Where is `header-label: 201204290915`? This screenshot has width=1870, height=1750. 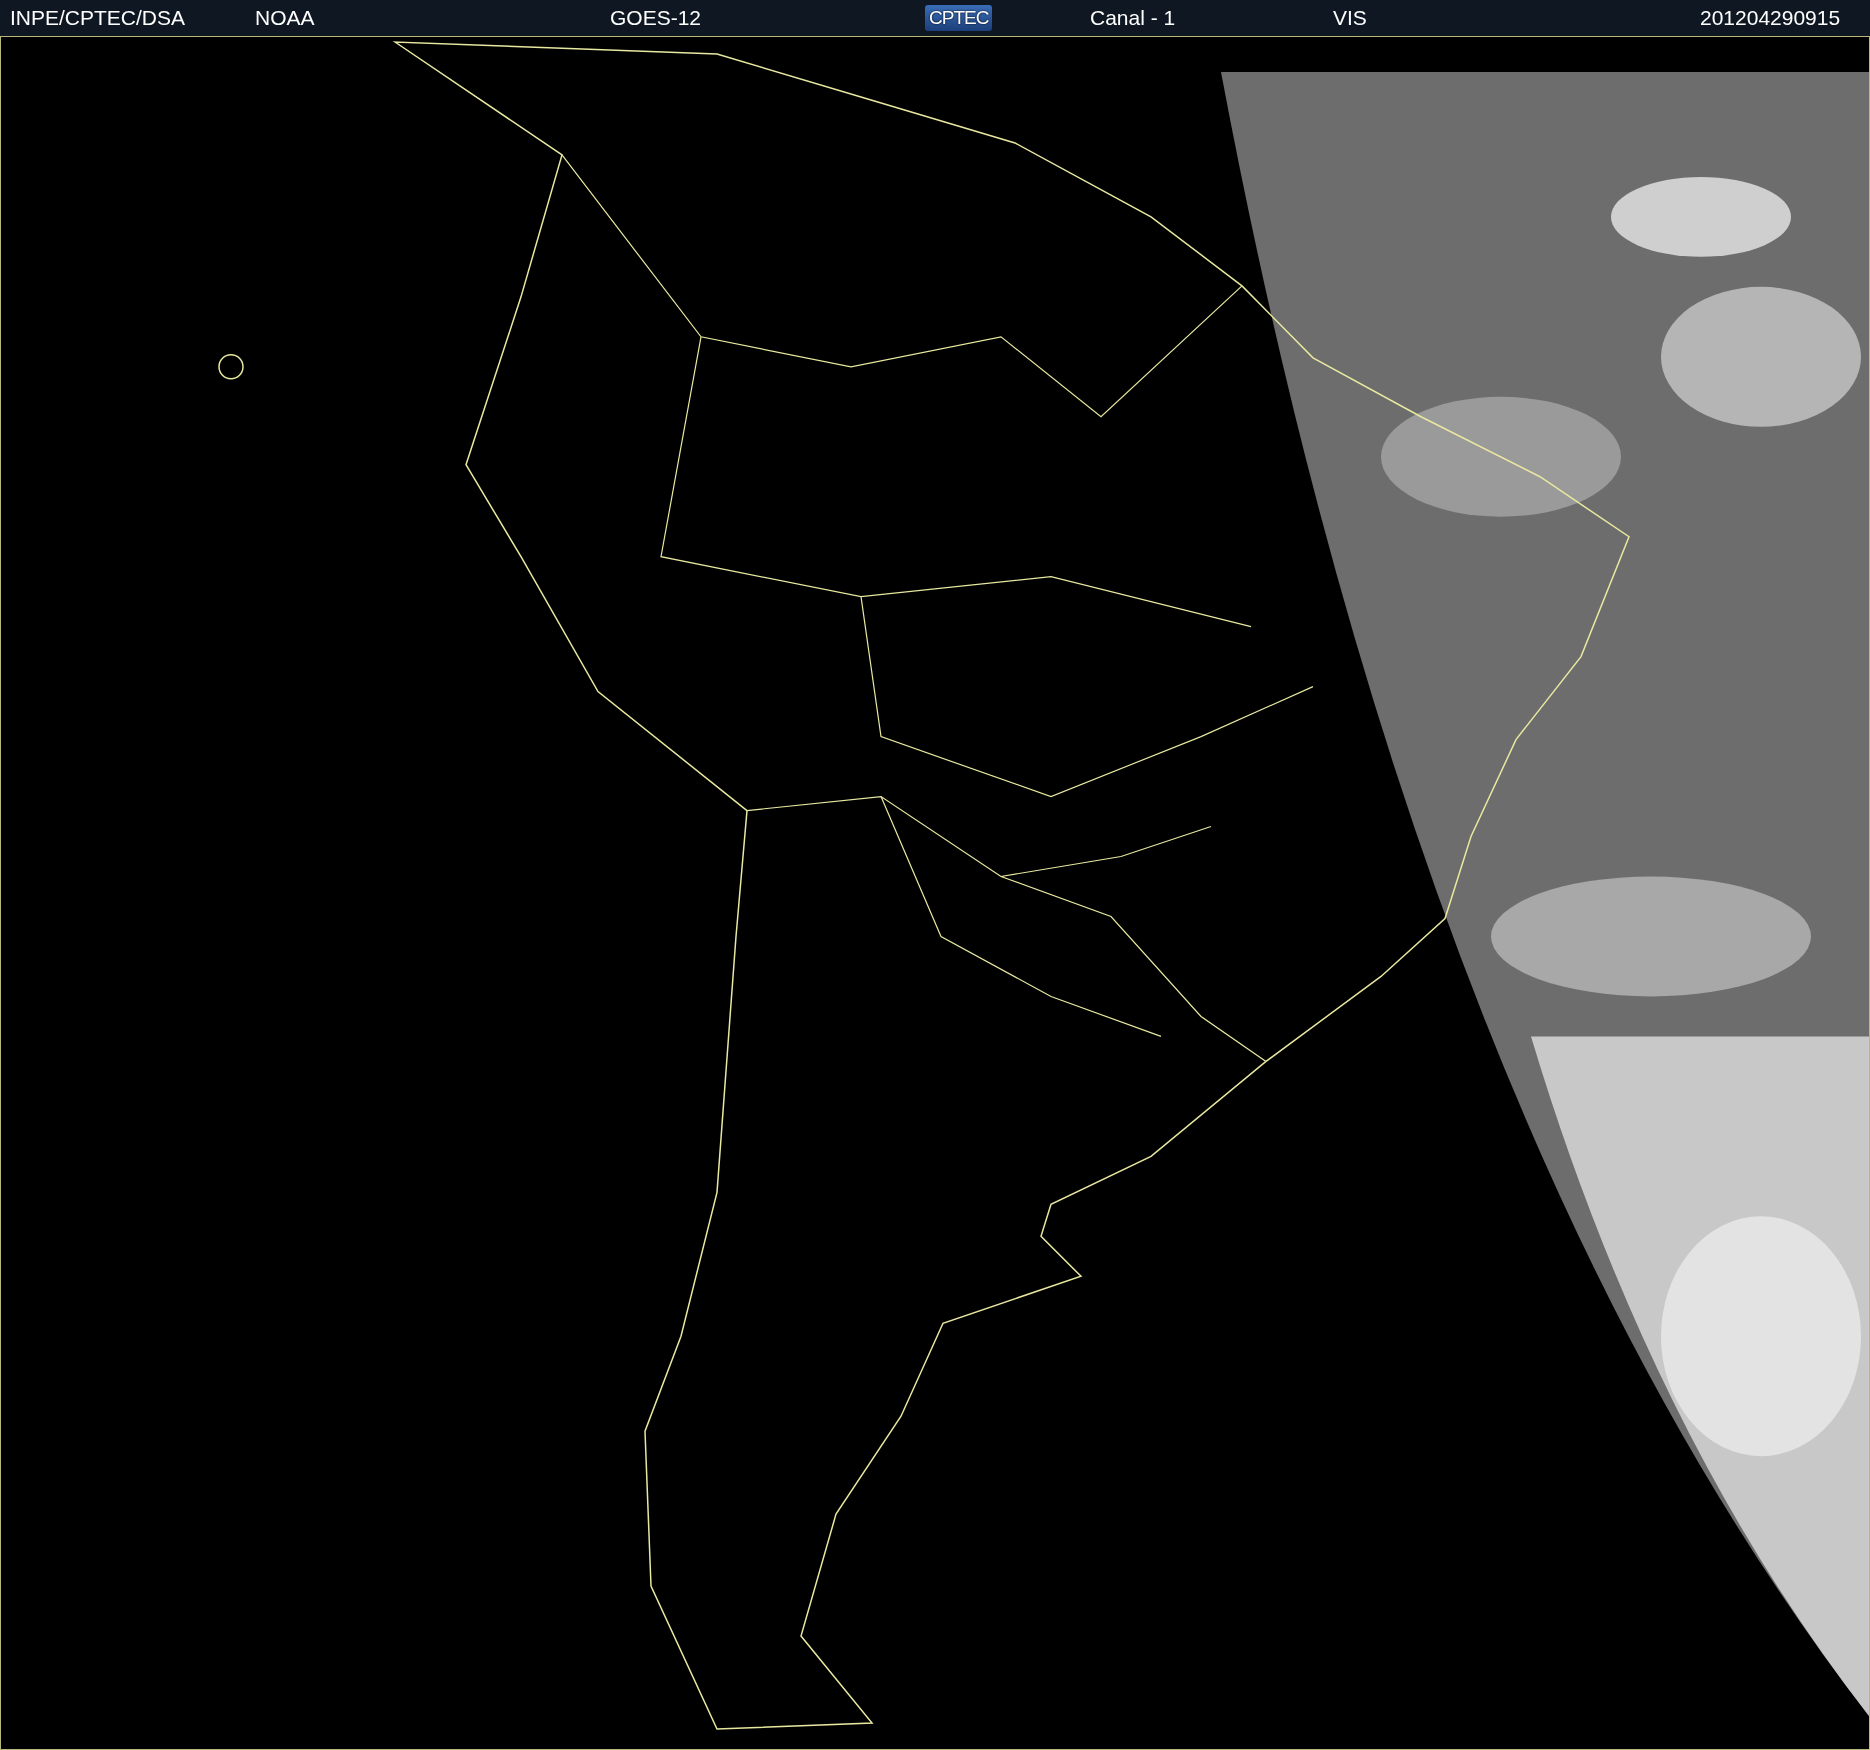 header-label: 201204290915 is located at coordinates (1770, 18).